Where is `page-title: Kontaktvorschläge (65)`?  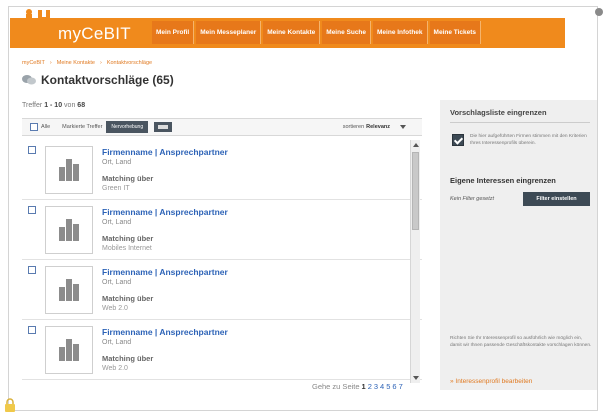
page-title: Kontaktvorschläge (65) is located at coordinates (107, 80).